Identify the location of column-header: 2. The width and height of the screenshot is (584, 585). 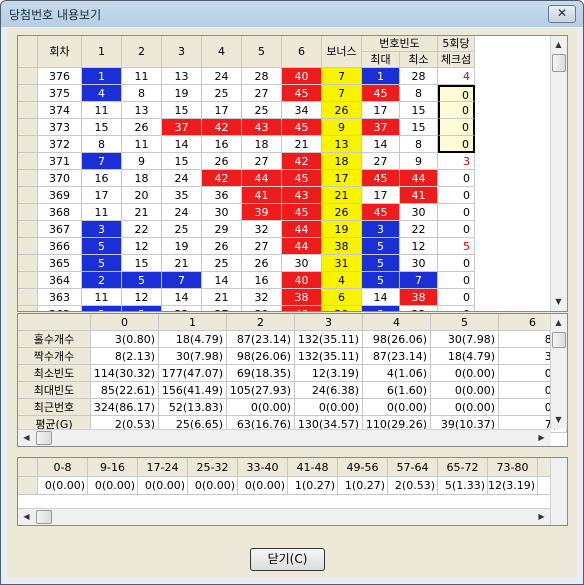
(142, 52).